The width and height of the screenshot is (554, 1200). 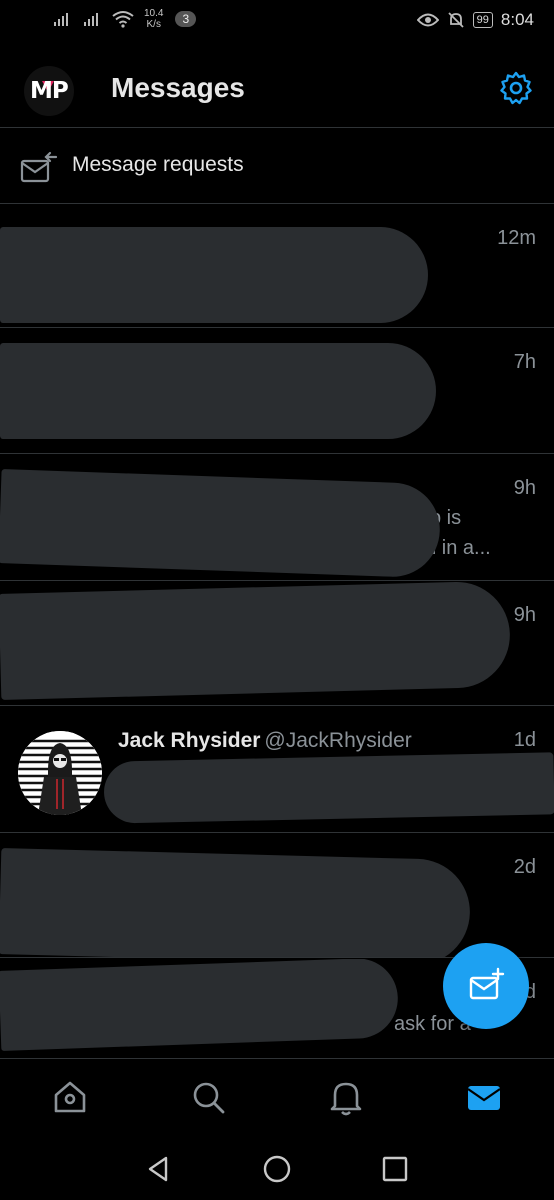 What do you see at coordinates (277, 166) in the screenshot?
I see `message-requests-row: Message requests` at bounding box center [277, 166].